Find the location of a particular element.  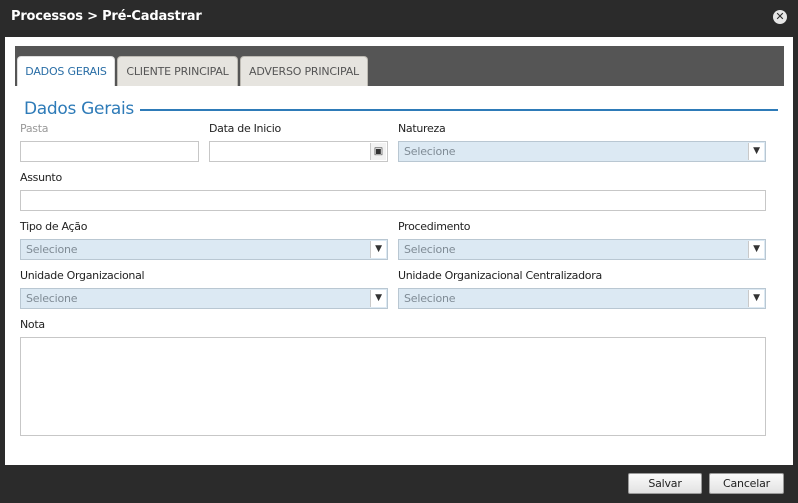

pasta-field is located at coordinates (109, 151).